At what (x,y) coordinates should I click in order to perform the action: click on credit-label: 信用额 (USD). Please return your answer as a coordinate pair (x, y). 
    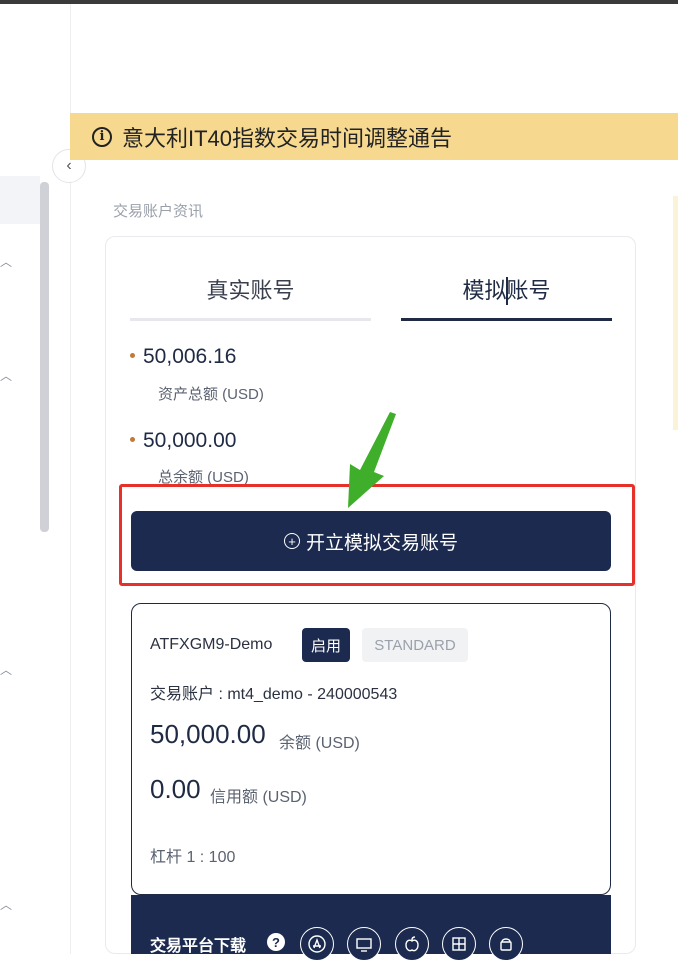
    Looking at the image, I should click on (258, 797).